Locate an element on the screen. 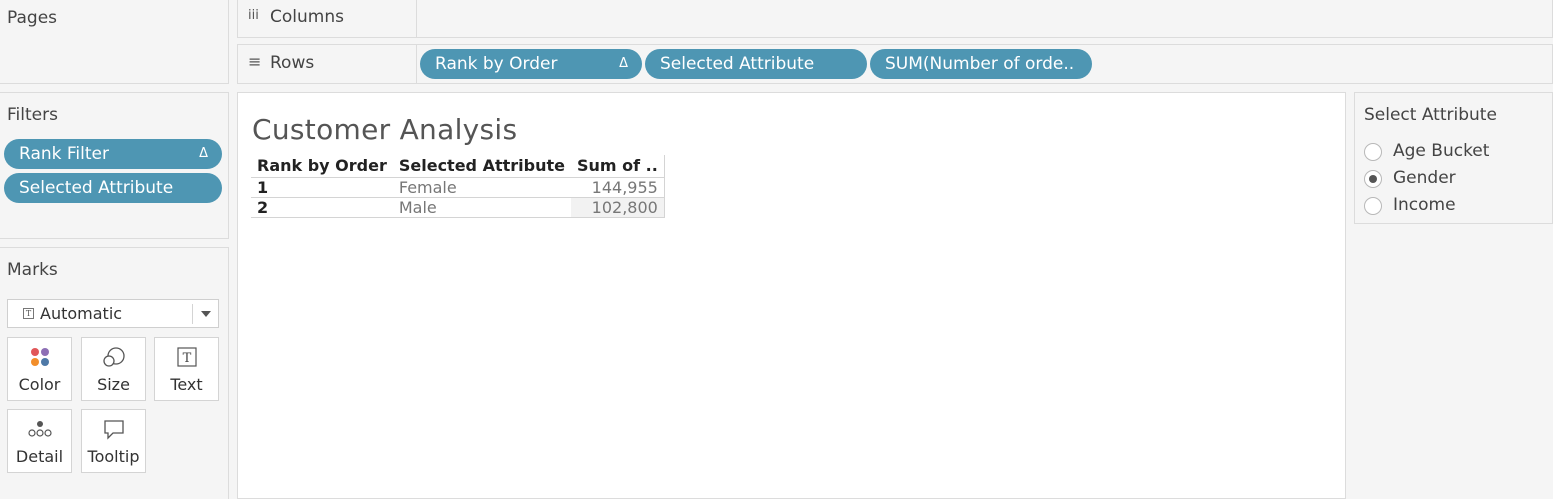 The width and height of the screenshot is (1553, 499). columns-label: Columns is located at coordinates (307, 17).